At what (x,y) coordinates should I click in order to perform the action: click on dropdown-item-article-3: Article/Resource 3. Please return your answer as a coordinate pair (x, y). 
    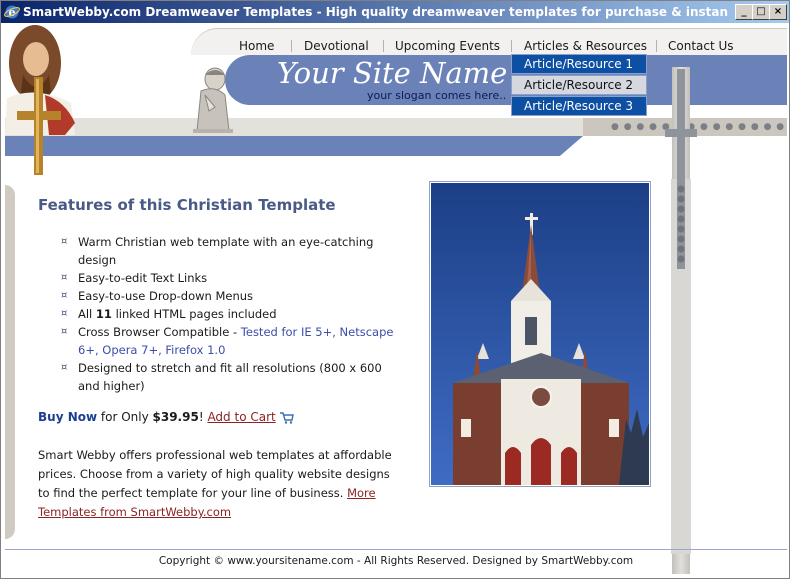
    Looking at the image, I should click on (579, 106).